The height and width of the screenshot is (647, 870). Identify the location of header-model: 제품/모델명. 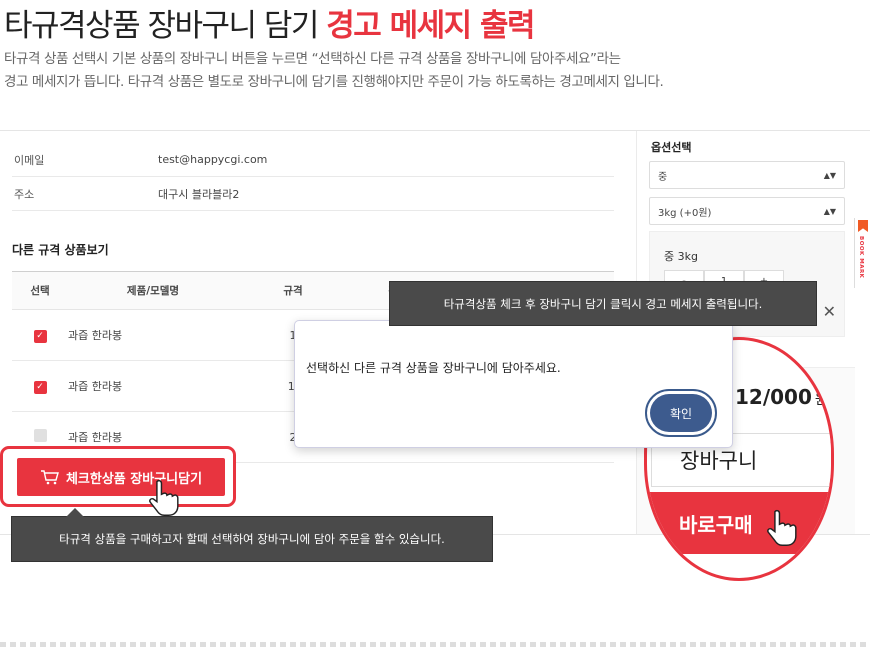
(153, 291).